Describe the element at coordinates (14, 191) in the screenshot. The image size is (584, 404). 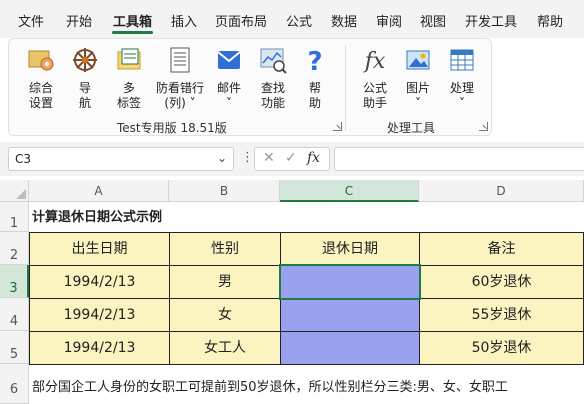
I see `select-all-corner` at that location.